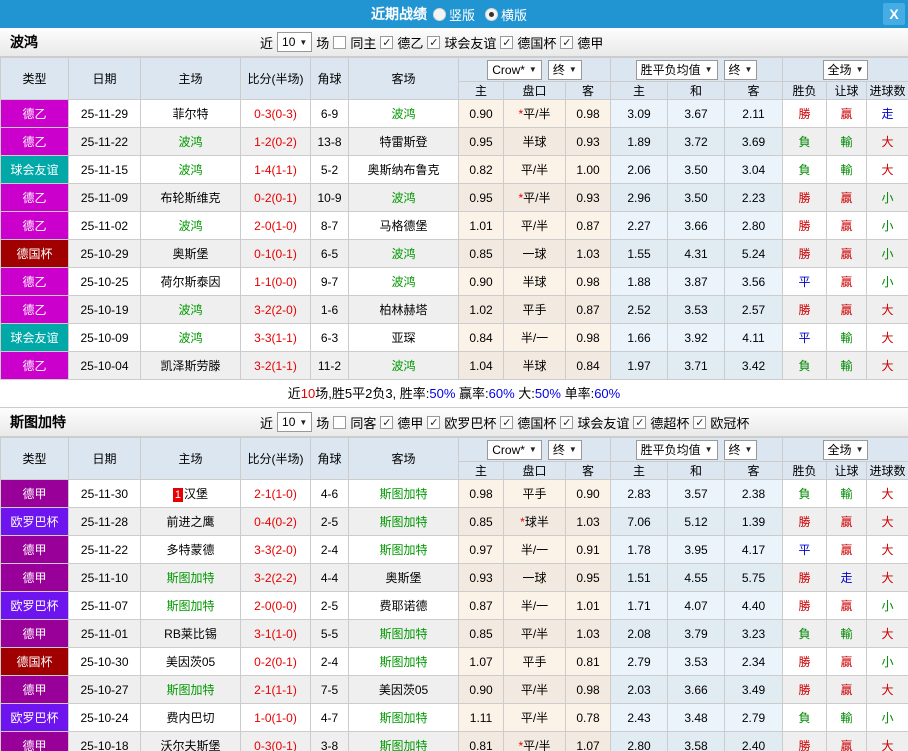 The height and width of the screenshot is (751, 908). What do you see at coordinates (104, 689) in the screenshot?
I see `match-date: 25-10-27` at bounding box center [104, 689].